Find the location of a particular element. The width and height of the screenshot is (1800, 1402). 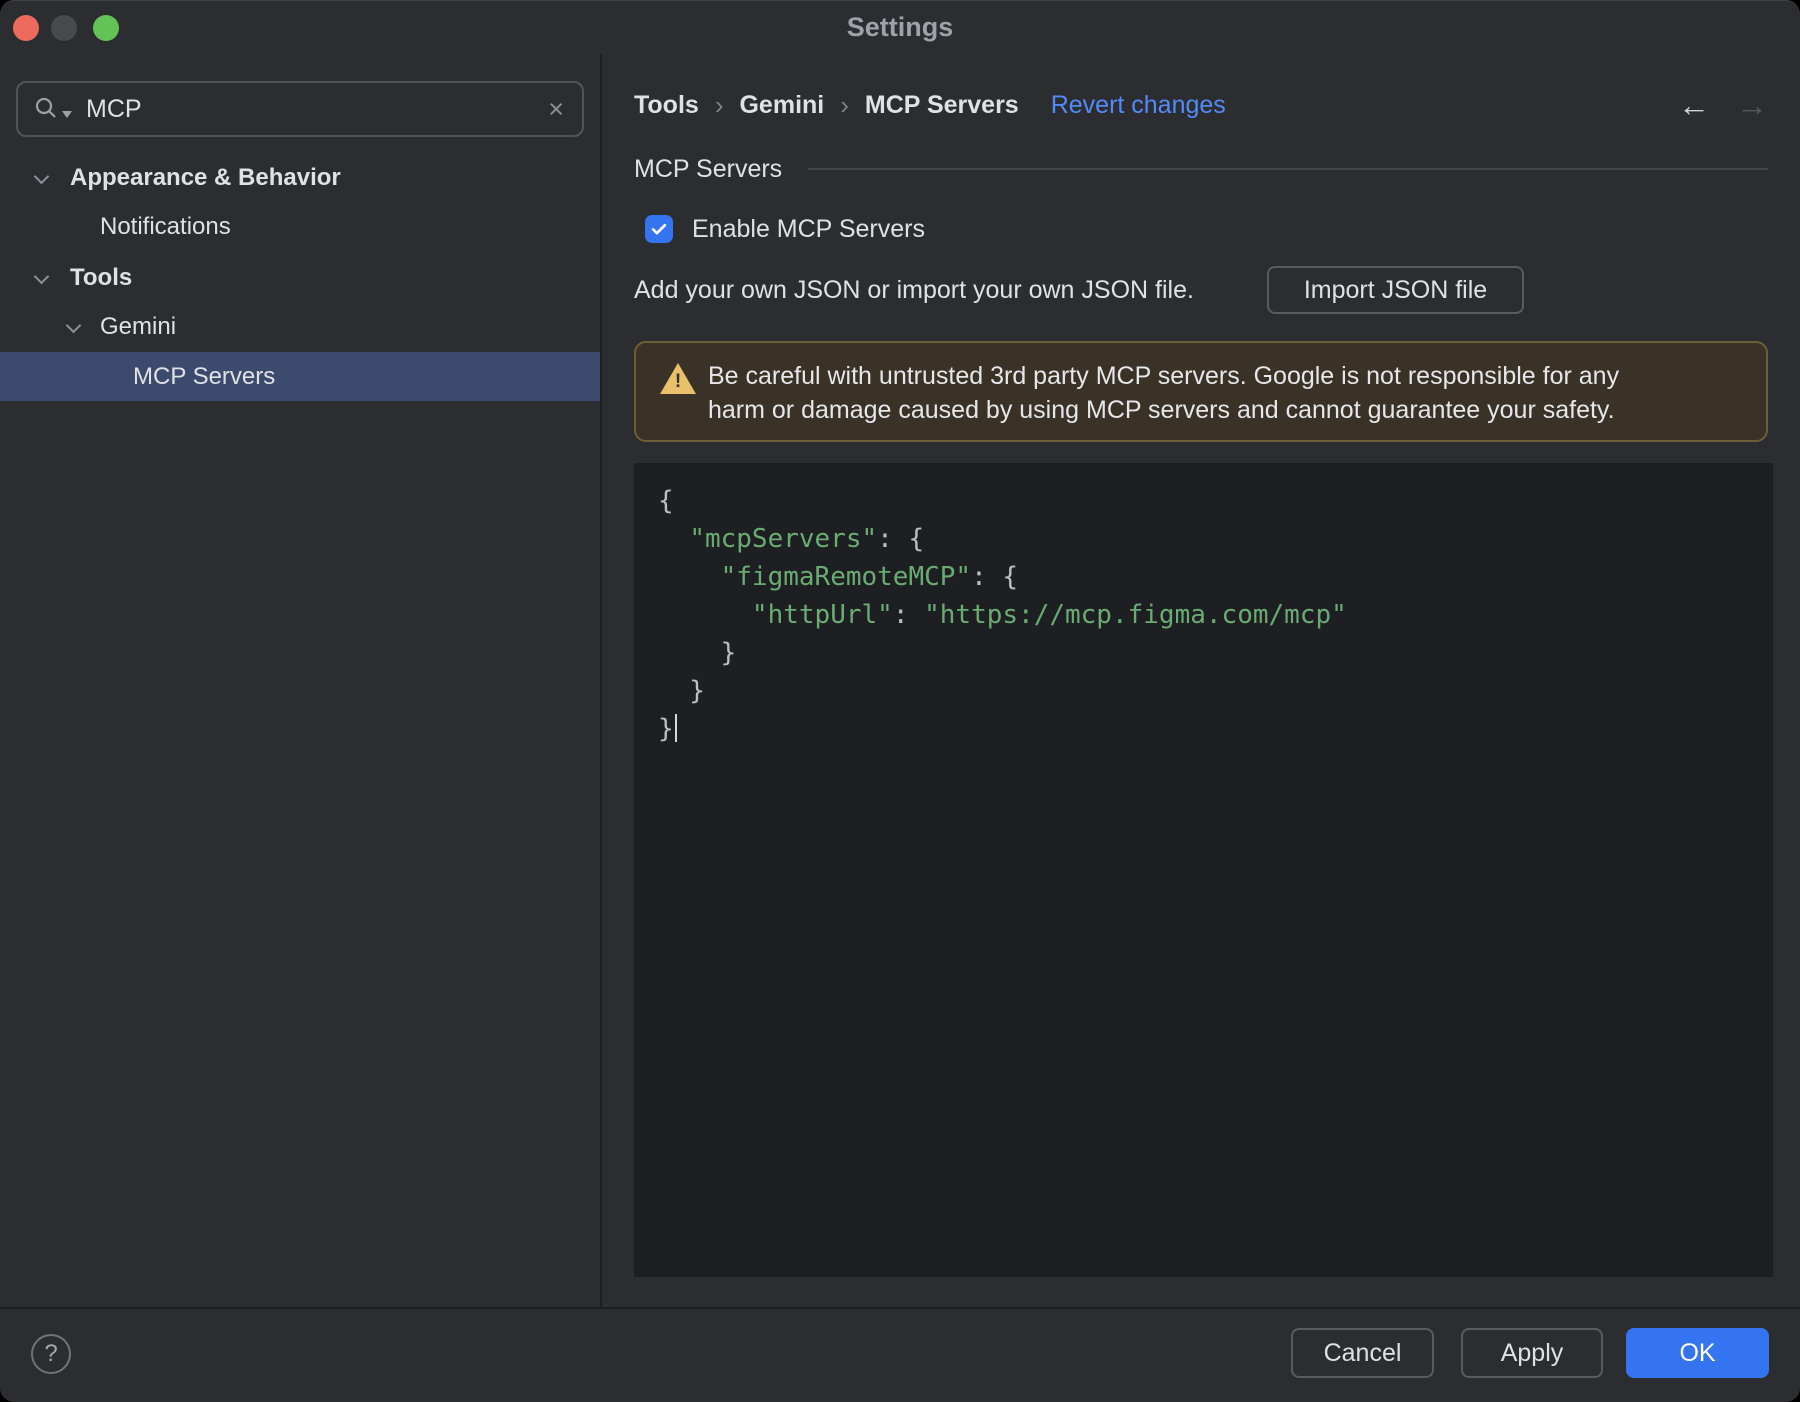

warning-icon: ! is located at coordinates (678, 378).